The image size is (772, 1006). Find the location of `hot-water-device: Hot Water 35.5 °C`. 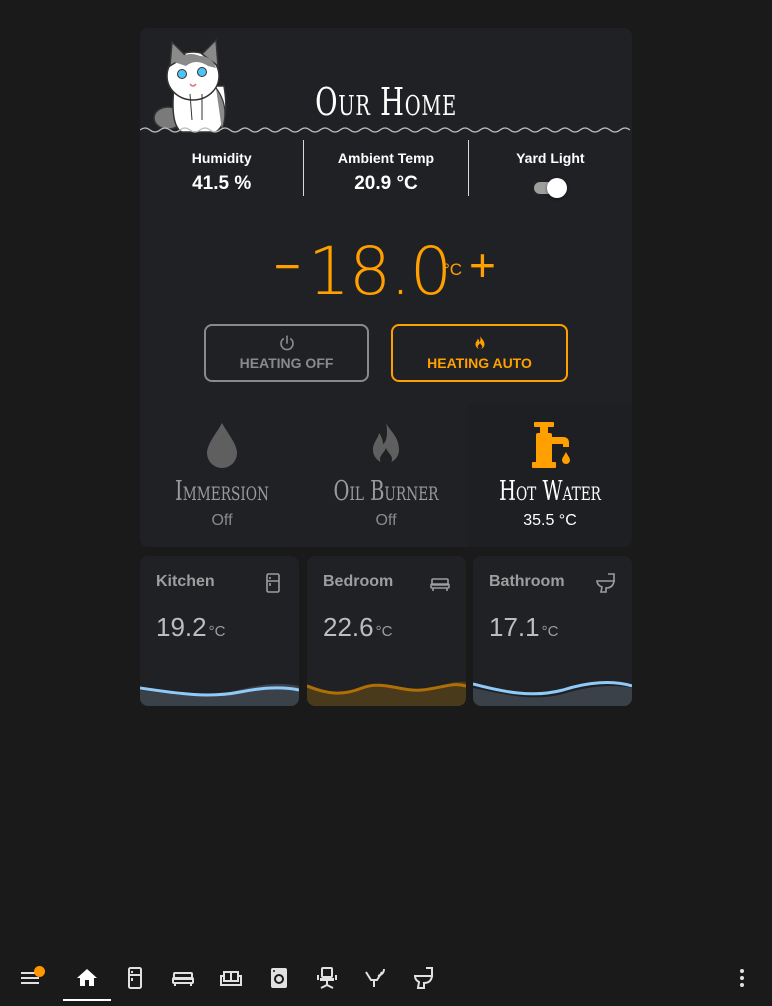

hot-water-device: Hot Water 35.5 °C is located at coordinates (550, 475).